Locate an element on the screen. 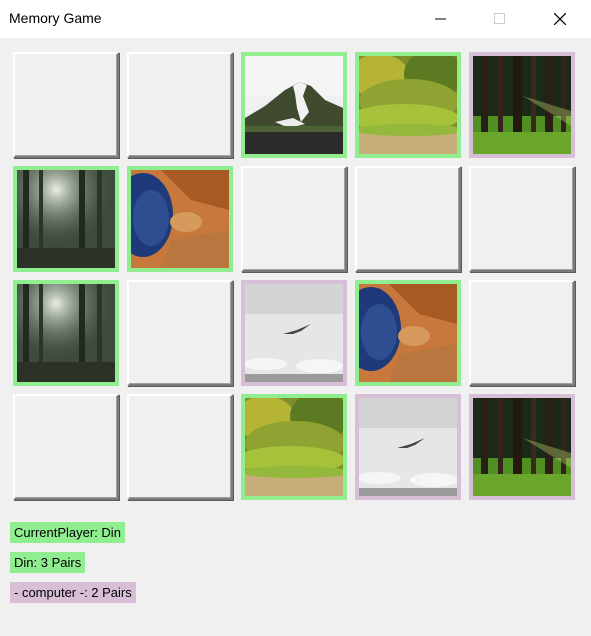 The width and height of the screenshot is (591, 636). maximize-button is located at coordinates (500, 19).